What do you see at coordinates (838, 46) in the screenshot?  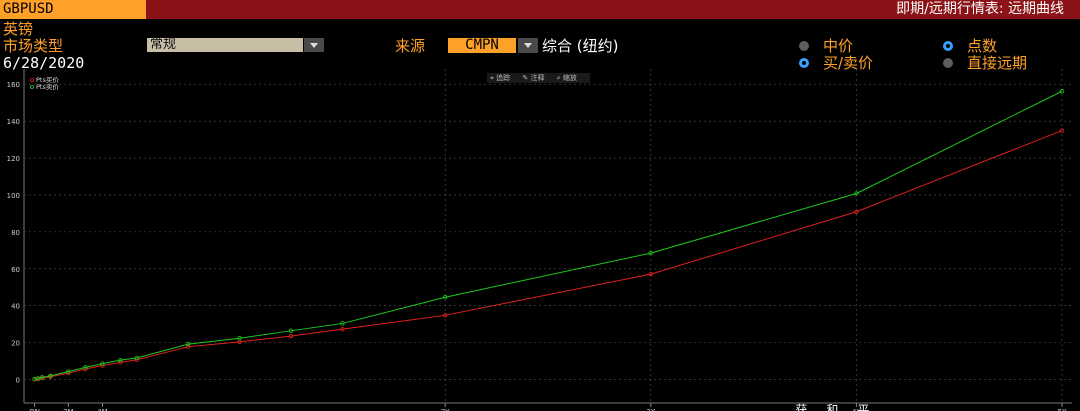 I see `mid-radio-label: 中价` at bounding box center [838, 46].